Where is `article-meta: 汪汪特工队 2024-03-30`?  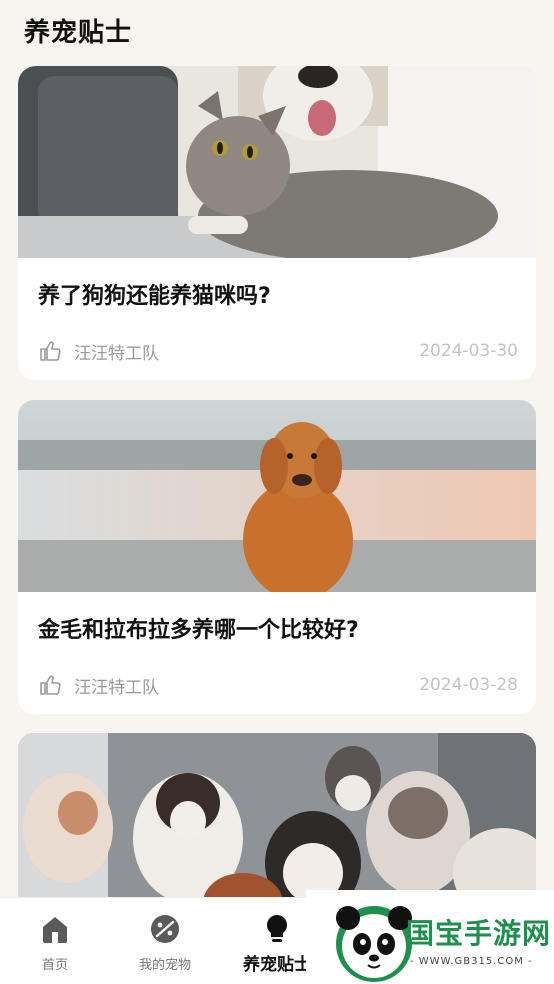
article-meta: 汪汪特工队 2024-03-30 is located at coordinates (278, 351).